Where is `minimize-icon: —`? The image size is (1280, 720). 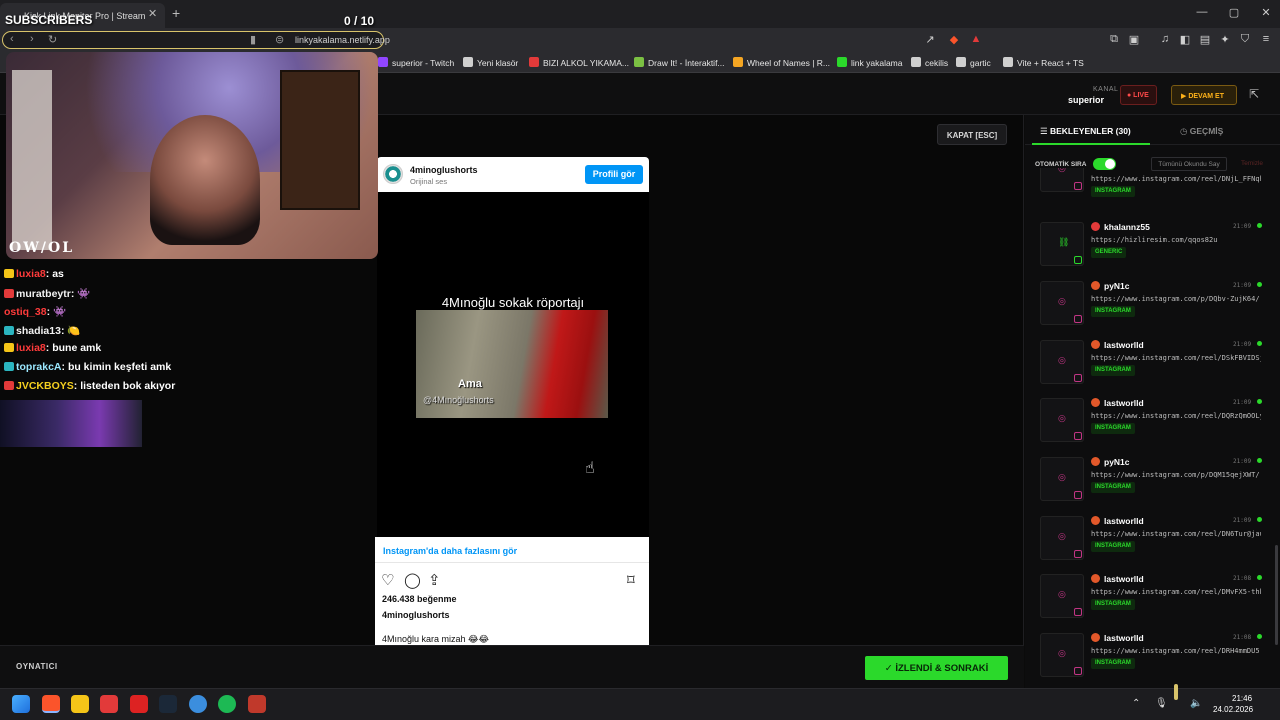 minimize-icon: — is located at coordinates (1202, 12).